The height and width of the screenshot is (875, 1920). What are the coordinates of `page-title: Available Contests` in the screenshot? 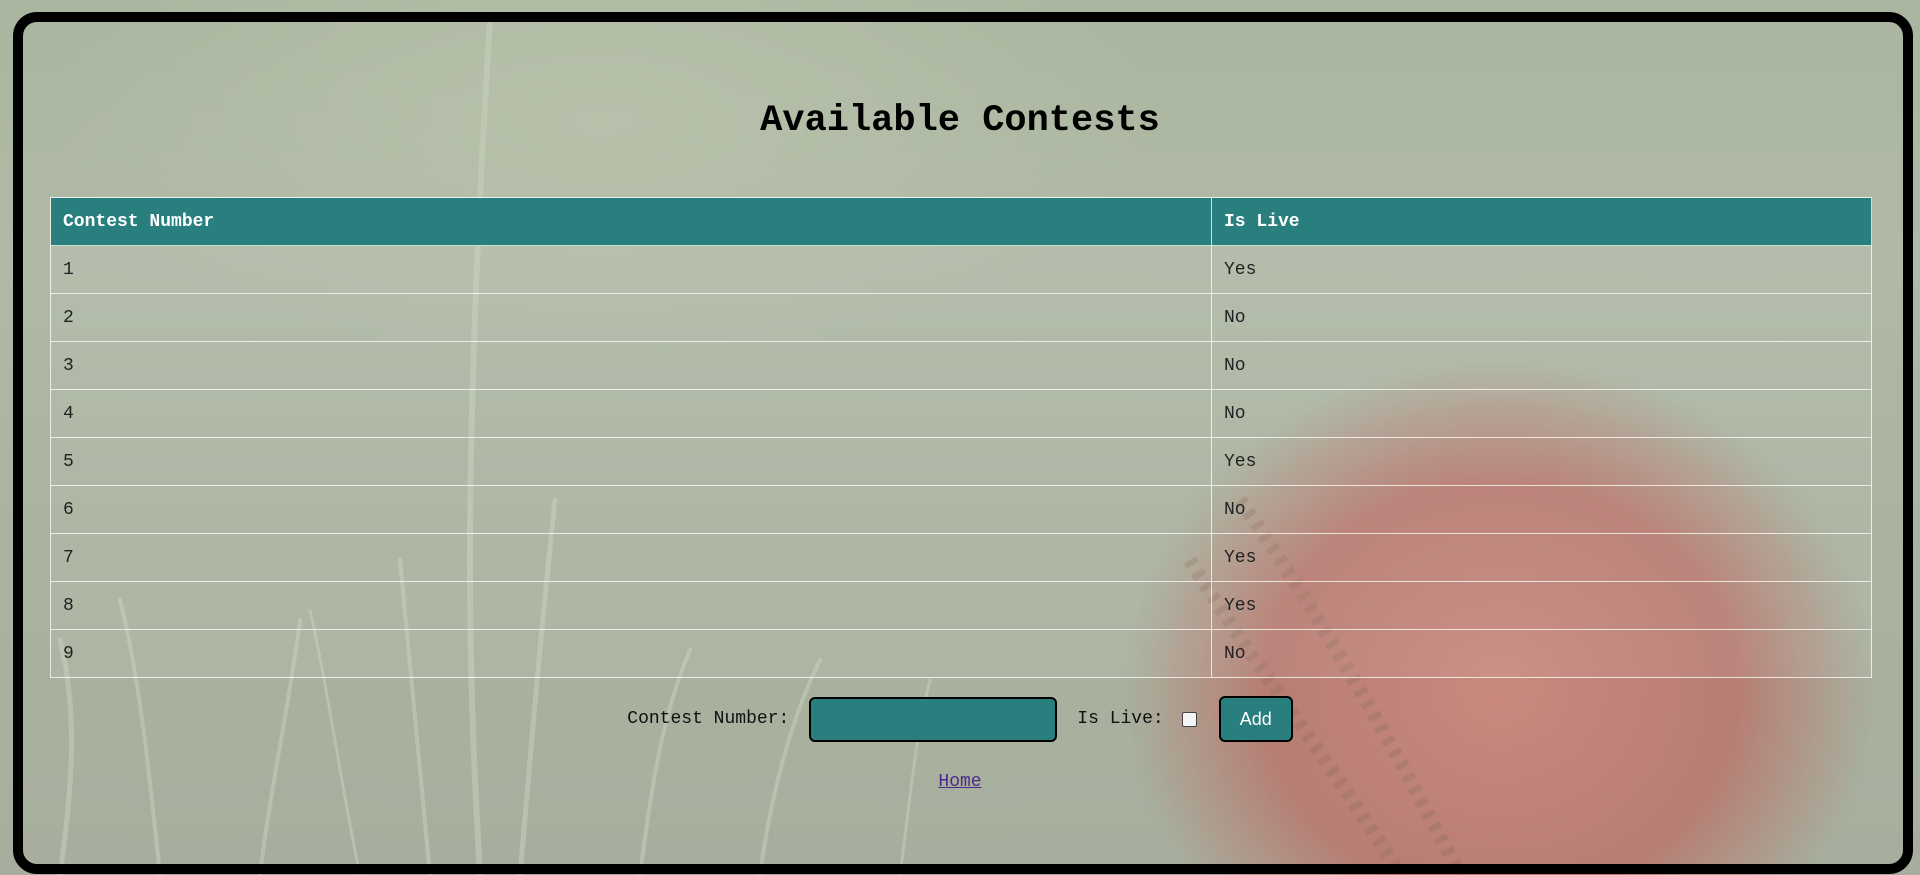 It's located at (960, 121).